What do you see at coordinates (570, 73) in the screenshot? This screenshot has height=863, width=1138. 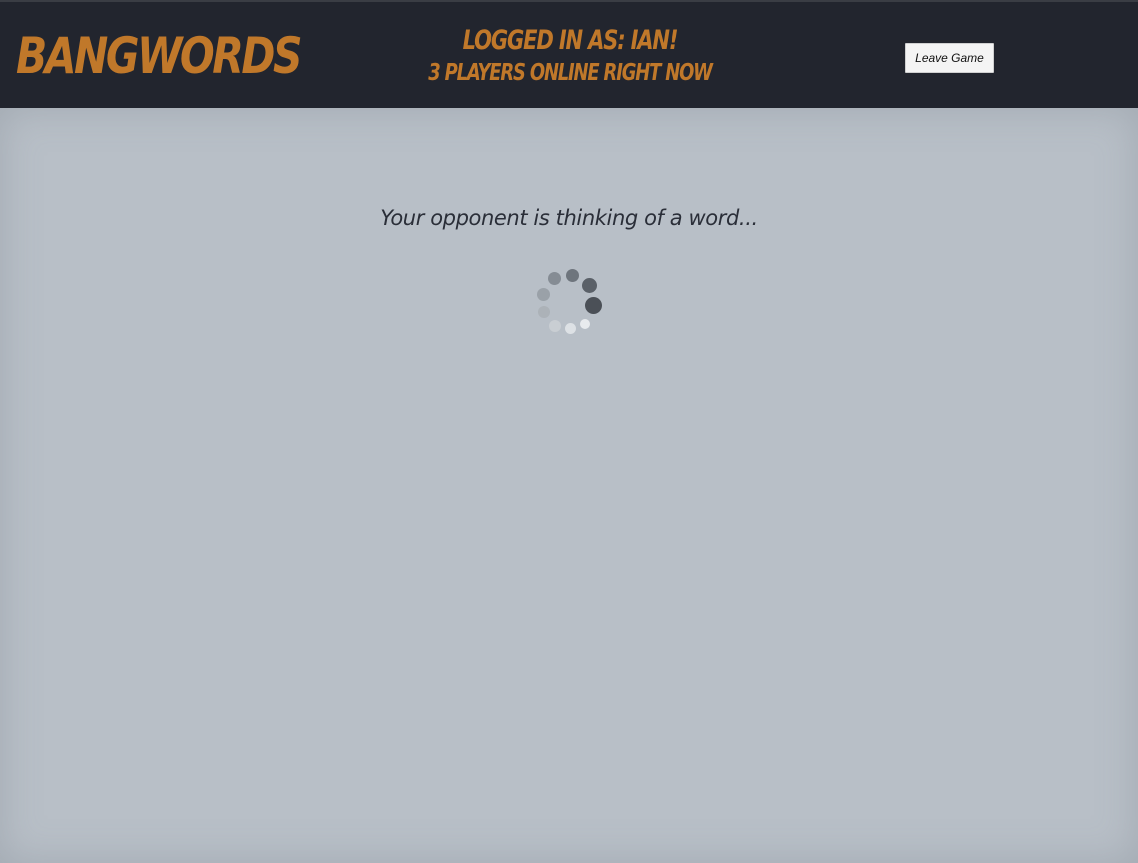 I see `players-online-text: 3 players online right now` at bounding box center [570, 73].